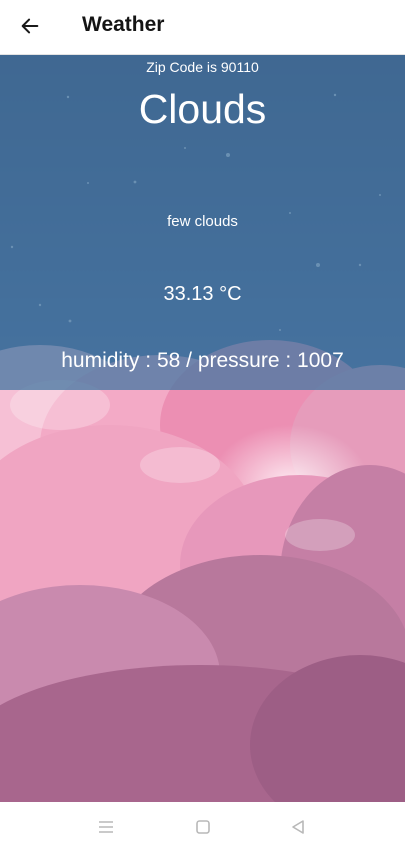 Image resolution: width=405 pixels, height=851 pixels. I want to click on recents-button, so click(106, 827).